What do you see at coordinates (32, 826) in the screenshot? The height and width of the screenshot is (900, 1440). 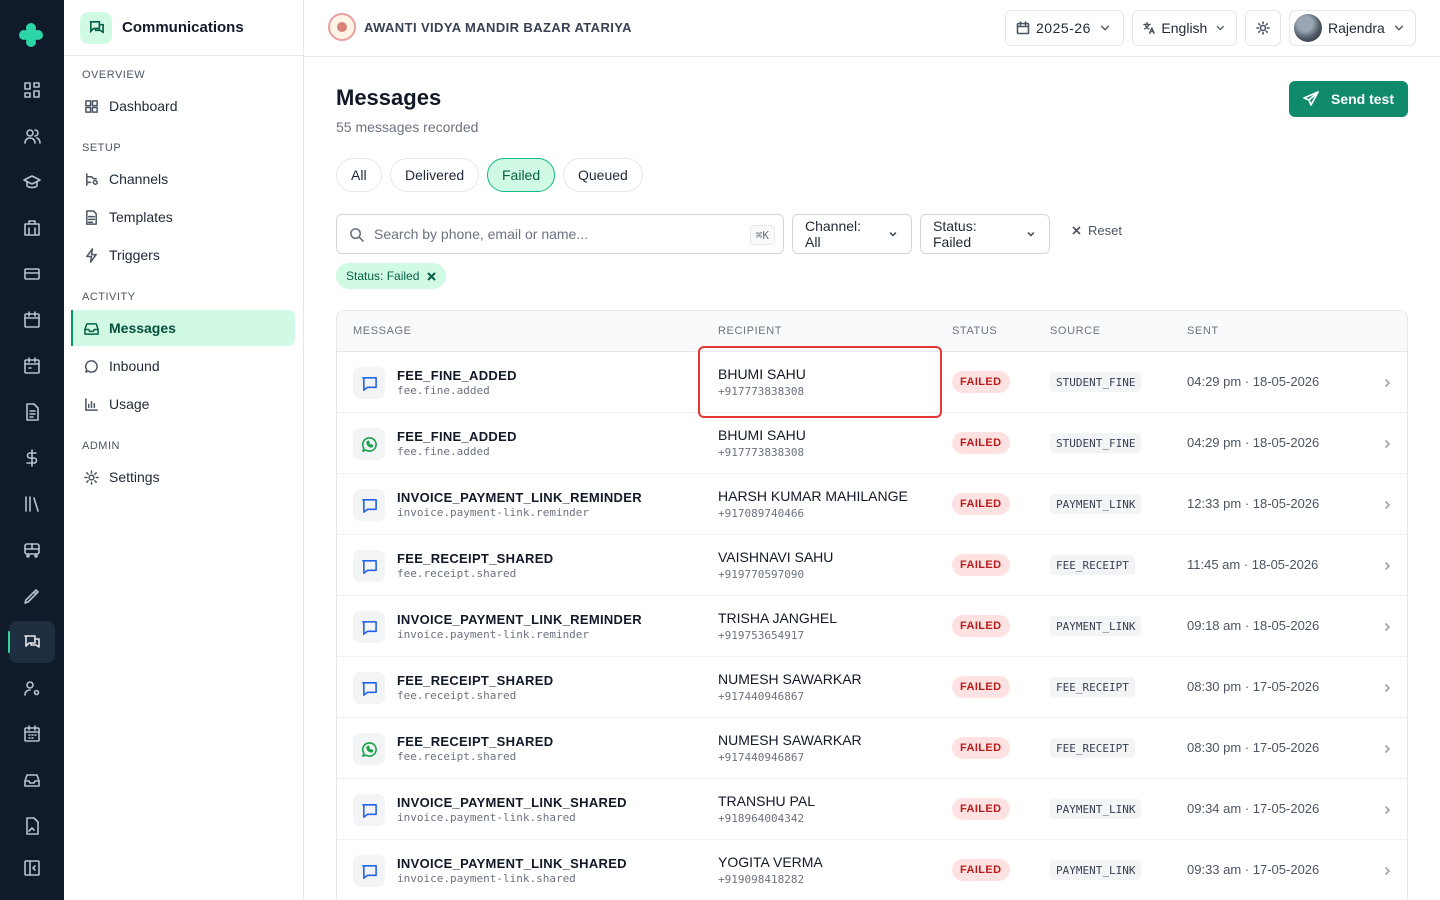 I see `rail-file-signature-icon` at bounding box center [32, 826].